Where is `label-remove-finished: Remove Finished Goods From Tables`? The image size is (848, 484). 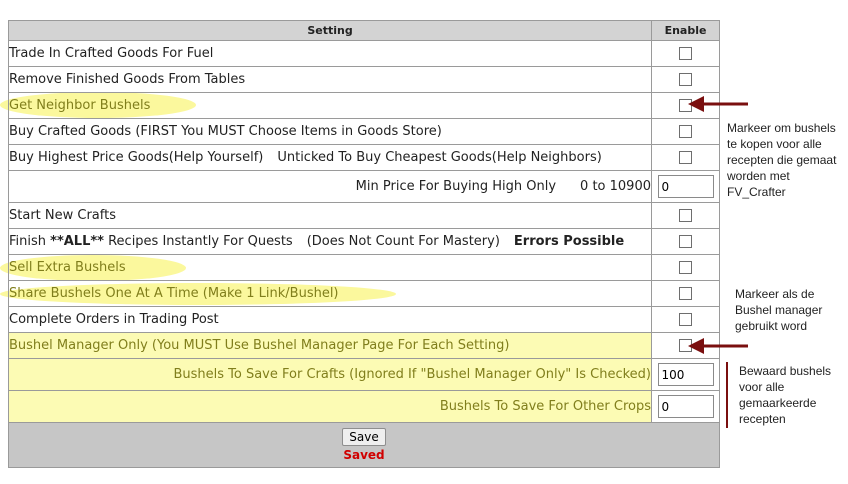
label-remove-finished: Remove Finished Goods From Tables is located at coordinates (127, 79).